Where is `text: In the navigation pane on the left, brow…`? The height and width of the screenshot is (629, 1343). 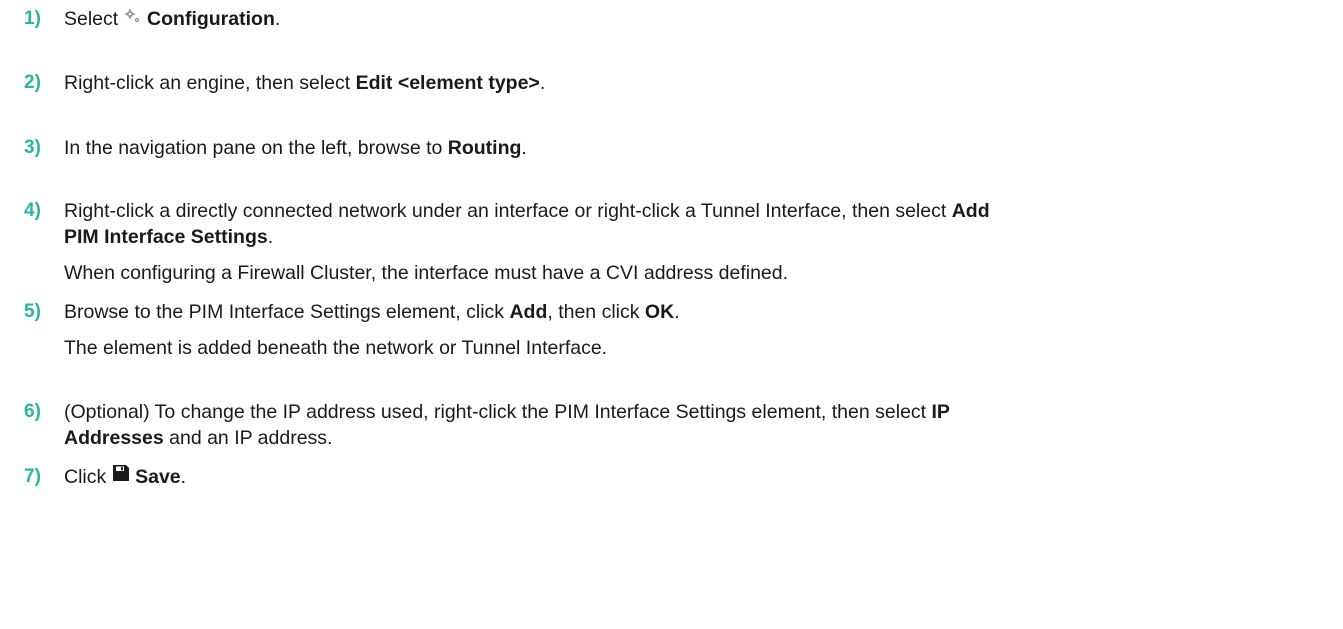 text: In the navigation pane on the left, brow… is located at coordinates (256, 148).